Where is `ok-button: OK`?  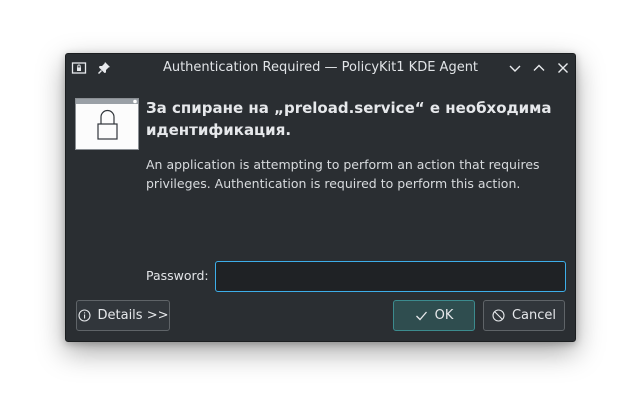
ok-button: OK is located at coordinates (434, 315).